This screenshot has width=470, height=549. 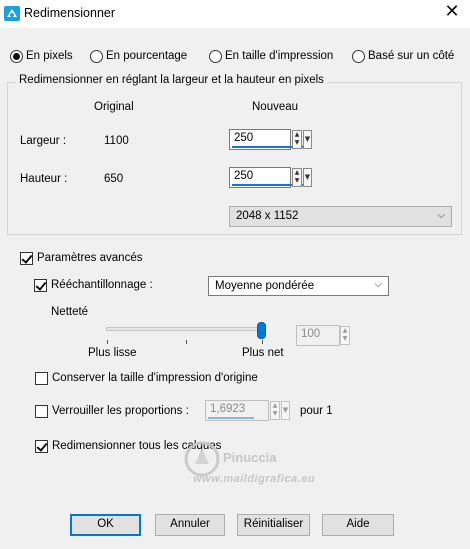 I want to click on sharpness-spinner: 100 ▲ ▼, so click(x=324, y=335).